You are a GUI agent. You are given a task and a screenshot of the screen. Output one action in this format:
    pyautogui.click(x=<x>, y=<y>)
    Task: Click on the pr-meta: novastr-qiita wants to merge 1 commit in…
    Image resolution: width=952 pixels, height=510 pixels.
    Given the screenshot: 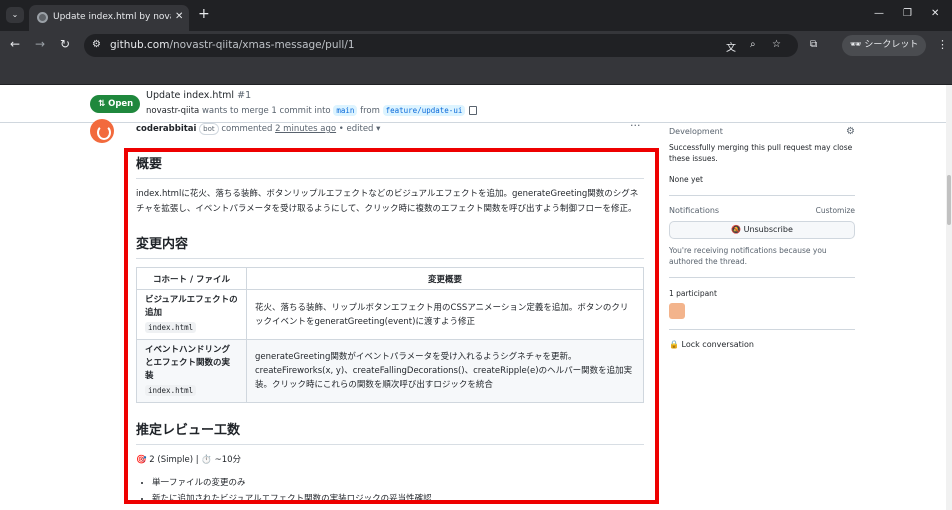 What is the action you would take?
    pyautogui.click(x=312, y=110)
    